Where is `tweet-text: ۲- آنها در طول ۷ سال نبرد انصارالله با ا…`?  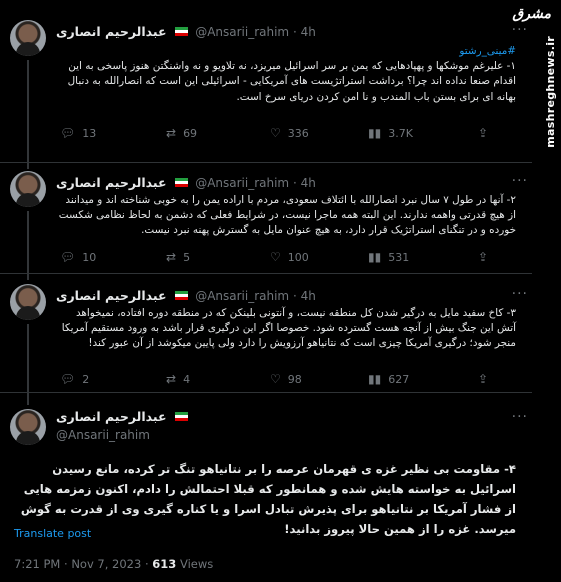 tweet-text: ۲- آنها در طول ۷ سال نبرد انصارالله با ا… is located at coordinates (286, 216).